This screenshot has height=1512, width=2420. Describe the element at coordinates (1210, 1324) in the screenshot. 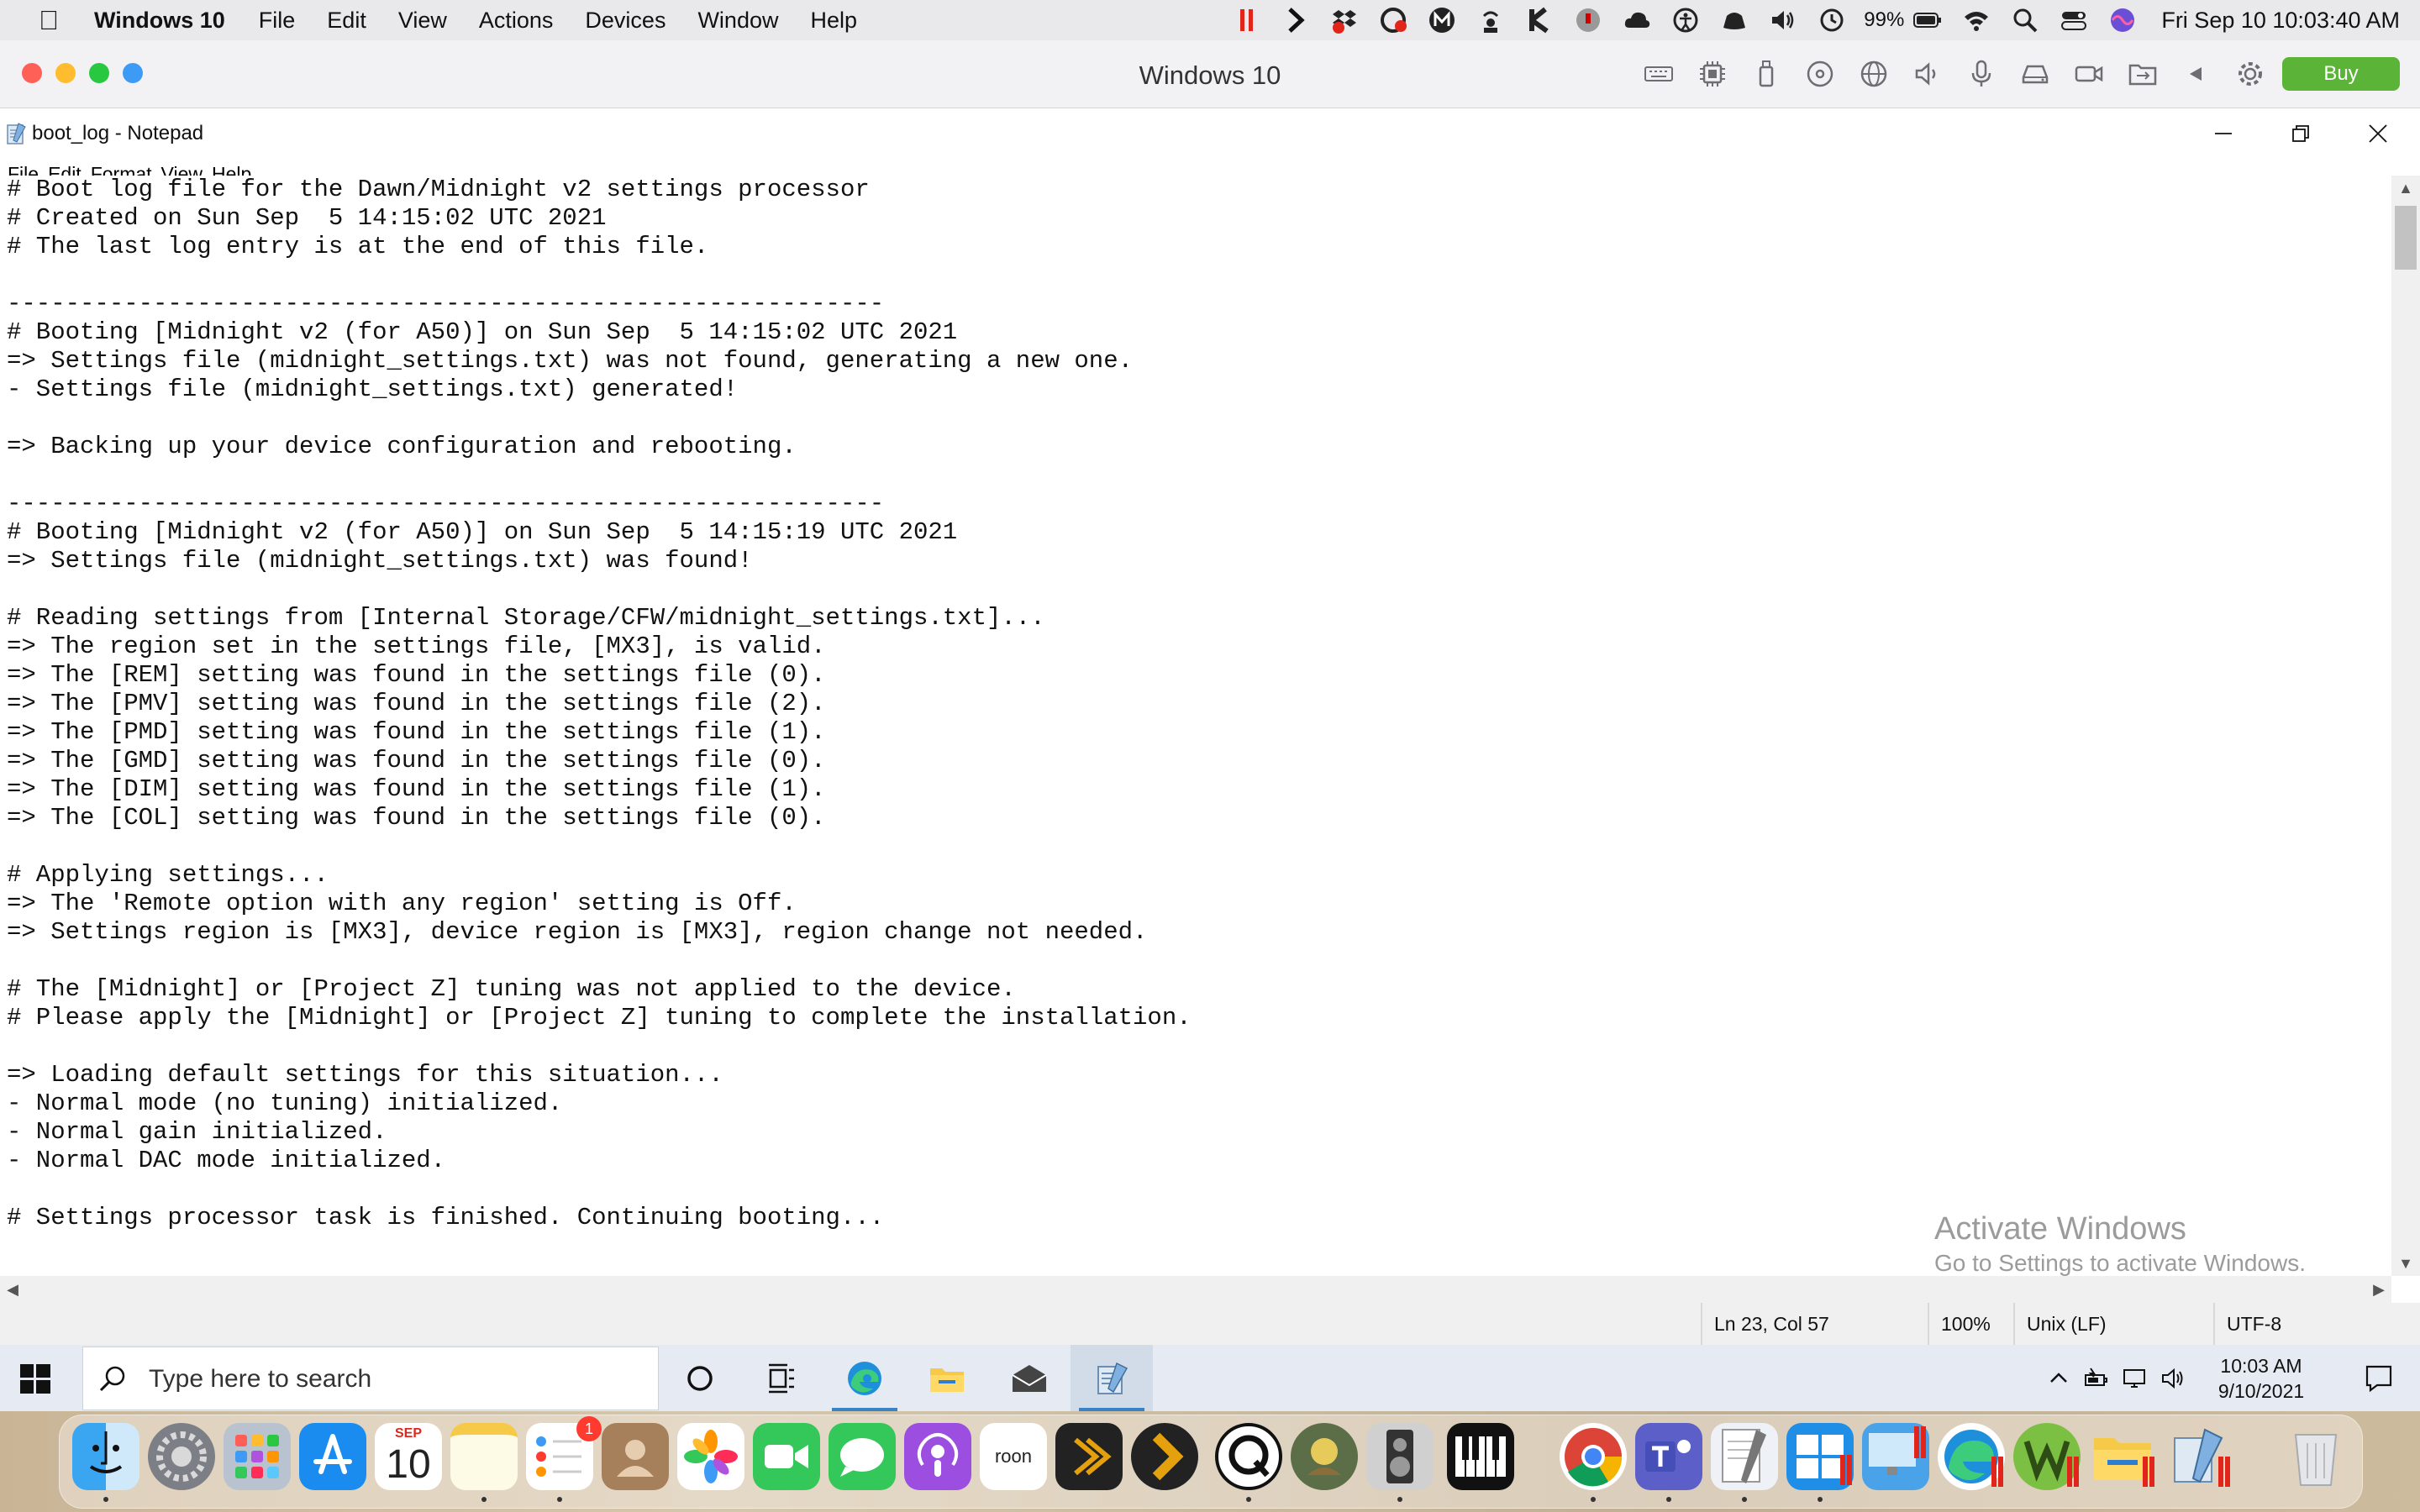

I see `notepad-status-bar: Ln 23, Col 57 100% Unix (LF) UTF-8` at that location.